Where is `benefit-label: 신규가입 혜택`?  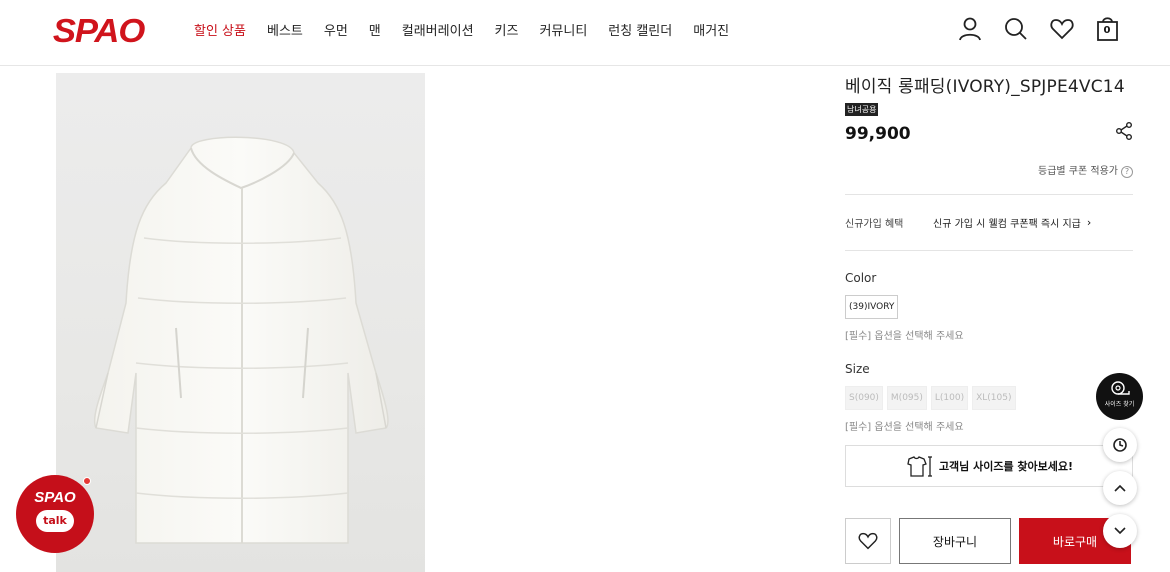 benefit-label: 신규가입 혜택 is located at coordinates (874, 224).